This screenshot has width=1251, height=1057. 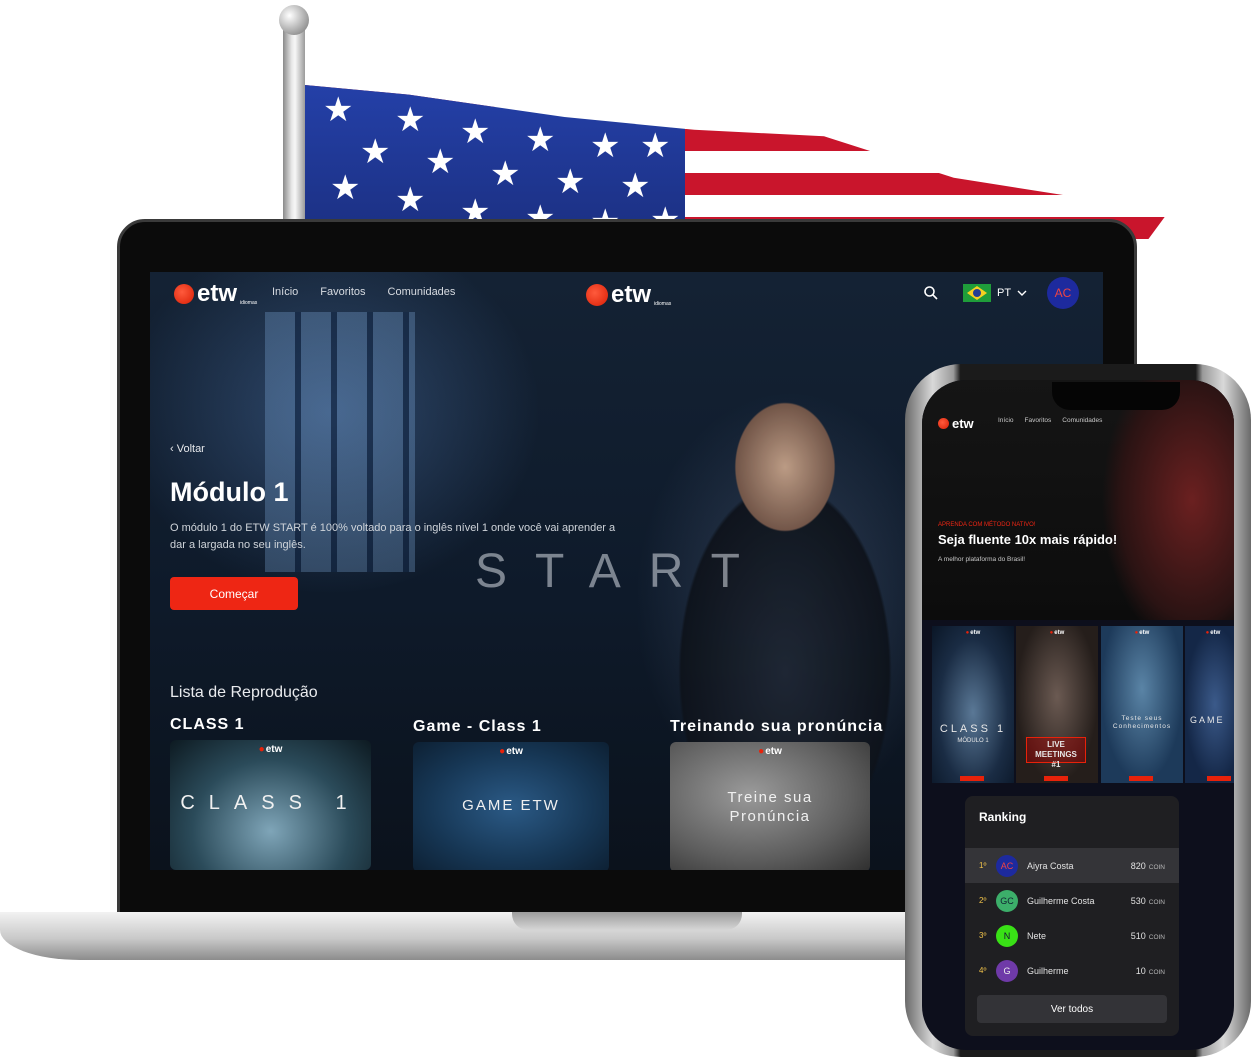 I want to click on see-all-button: Ver todos, so click(x=1072, y=1009).